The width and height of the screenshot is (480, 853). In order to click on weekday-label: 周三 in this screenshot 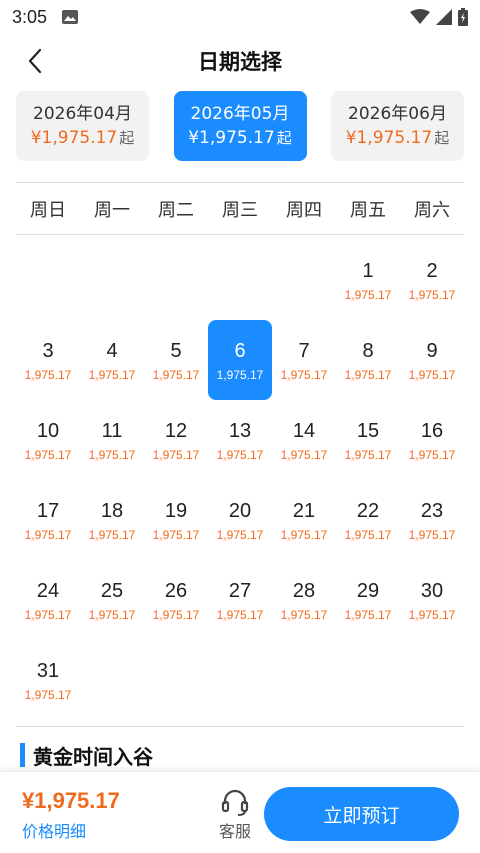, I will do `click(240, 210)`.